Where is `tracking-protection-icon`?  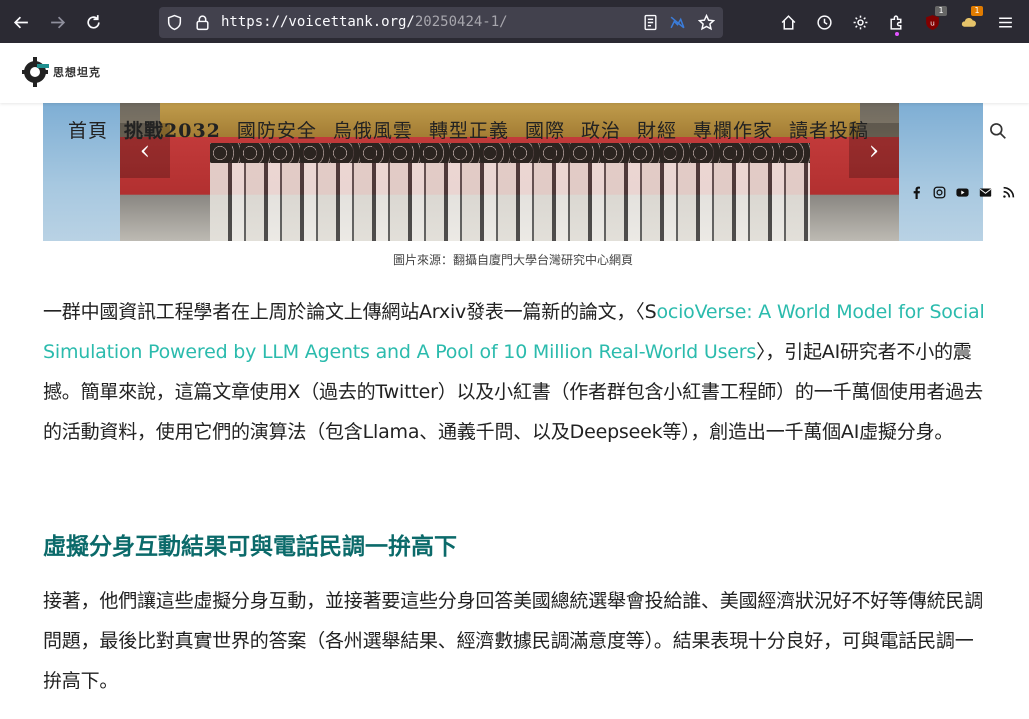
tracking-protection-icon is located at coordinates (677, 22).